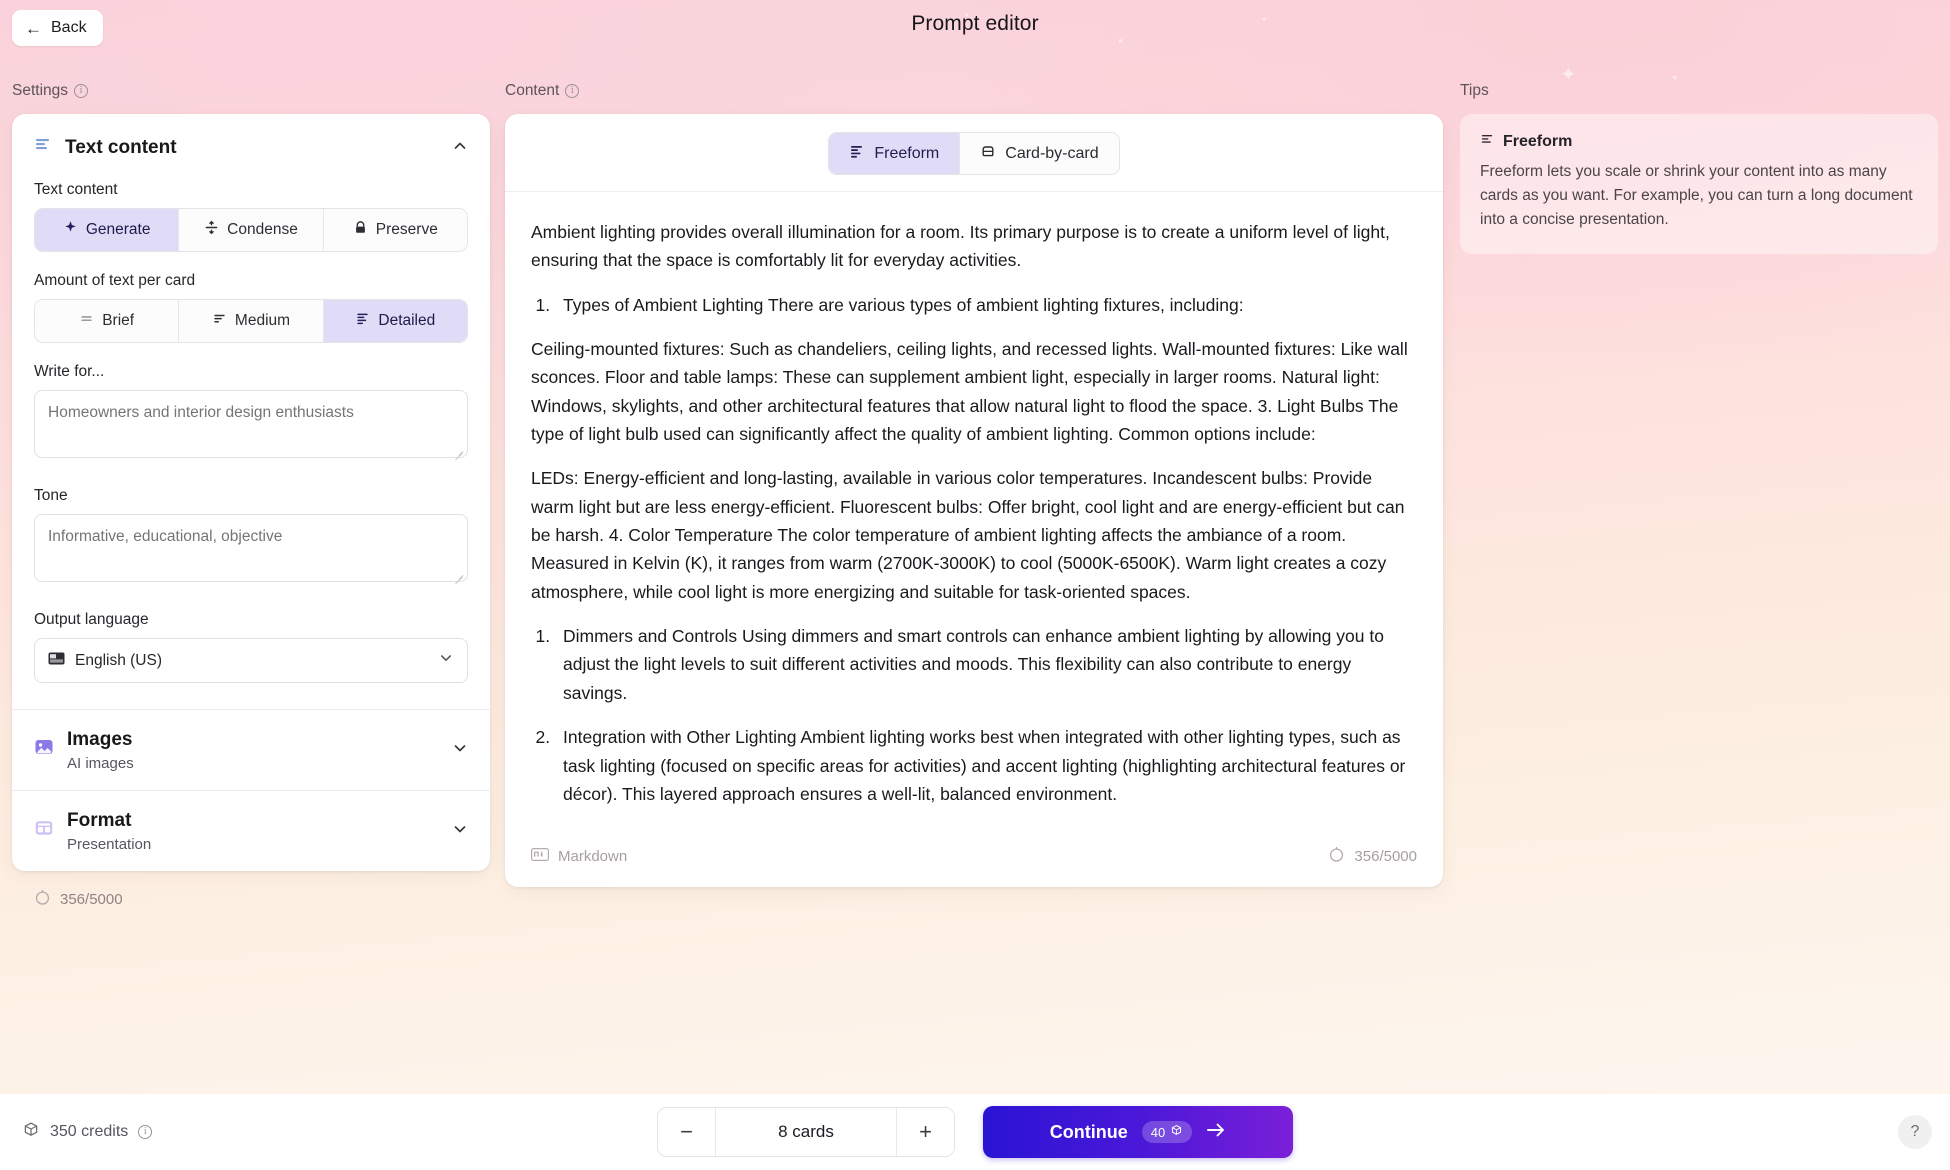 Image resolution: width=1950 pixels, height=1170 pixels. What do you see at coordinates (262, 899) in the screenshot?
I see `settings-char-counter: 356/5000` at bounding box center [262, 899].